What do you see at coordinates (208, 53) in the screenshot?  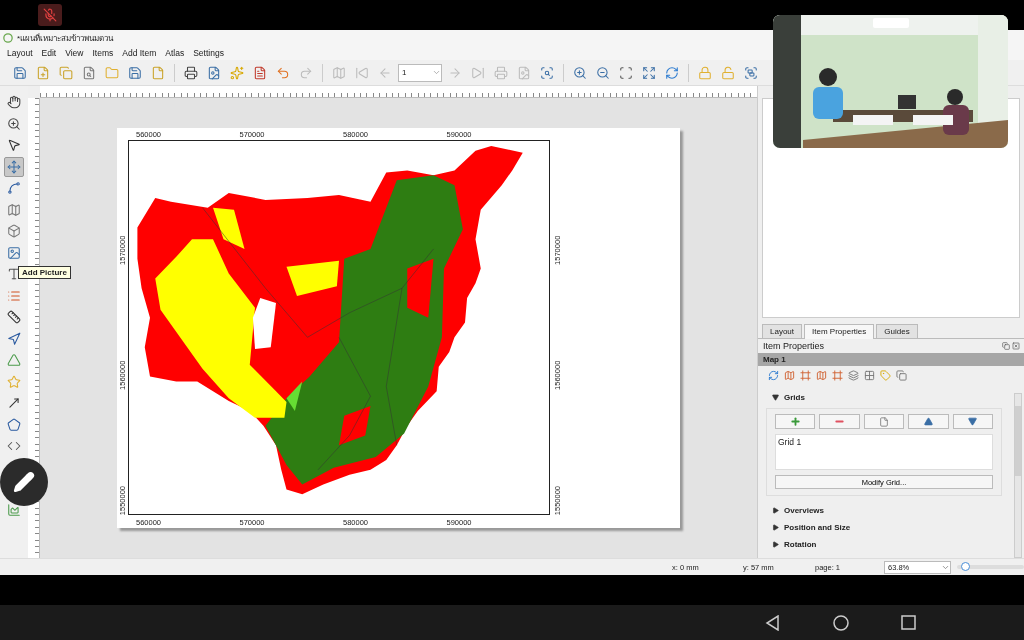 I see `menu-item: Settings` at bounding box center [208, 53].